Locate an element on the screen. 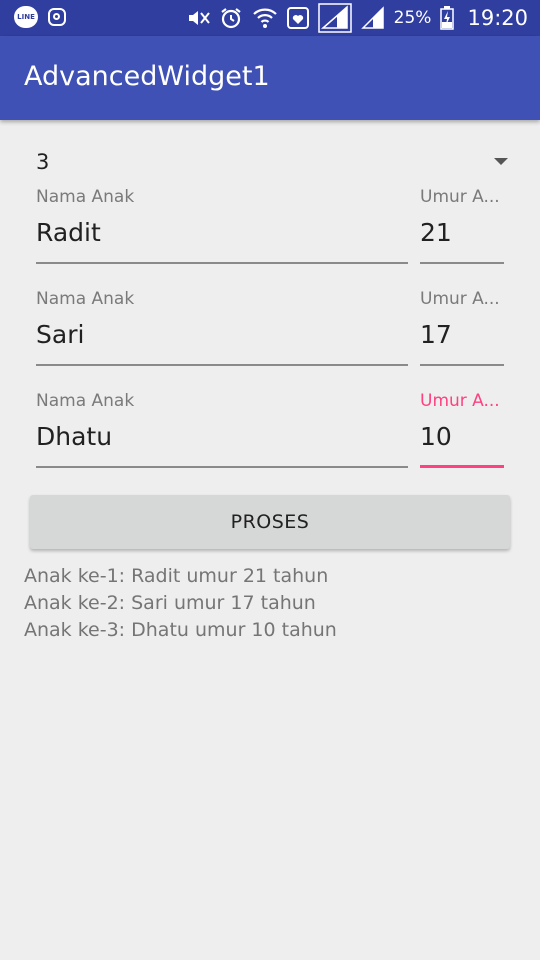  child-2-name-input is located at coordinates (222, 334).